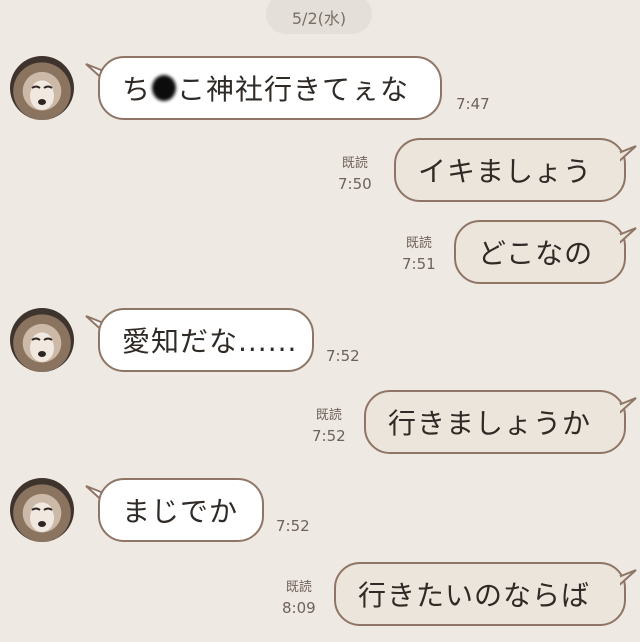 This screenshot has height=642, width=640. I want to click on redacted-mark, so click(164, 88).